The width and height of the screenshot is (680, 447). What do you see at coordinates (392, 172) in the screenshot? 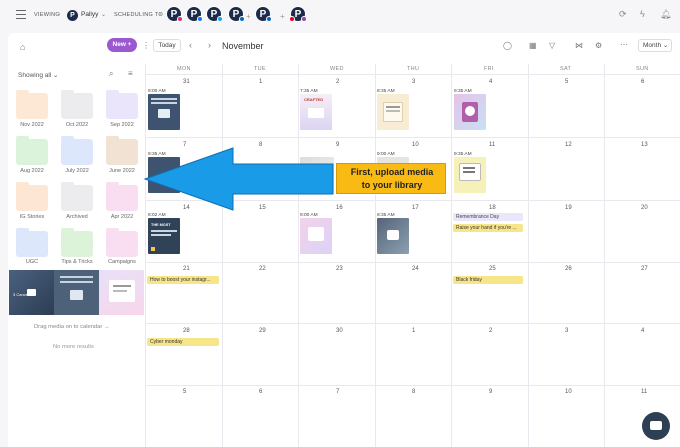
I see `callout-line-1: First, upload media` at bounding box center [392, 172].